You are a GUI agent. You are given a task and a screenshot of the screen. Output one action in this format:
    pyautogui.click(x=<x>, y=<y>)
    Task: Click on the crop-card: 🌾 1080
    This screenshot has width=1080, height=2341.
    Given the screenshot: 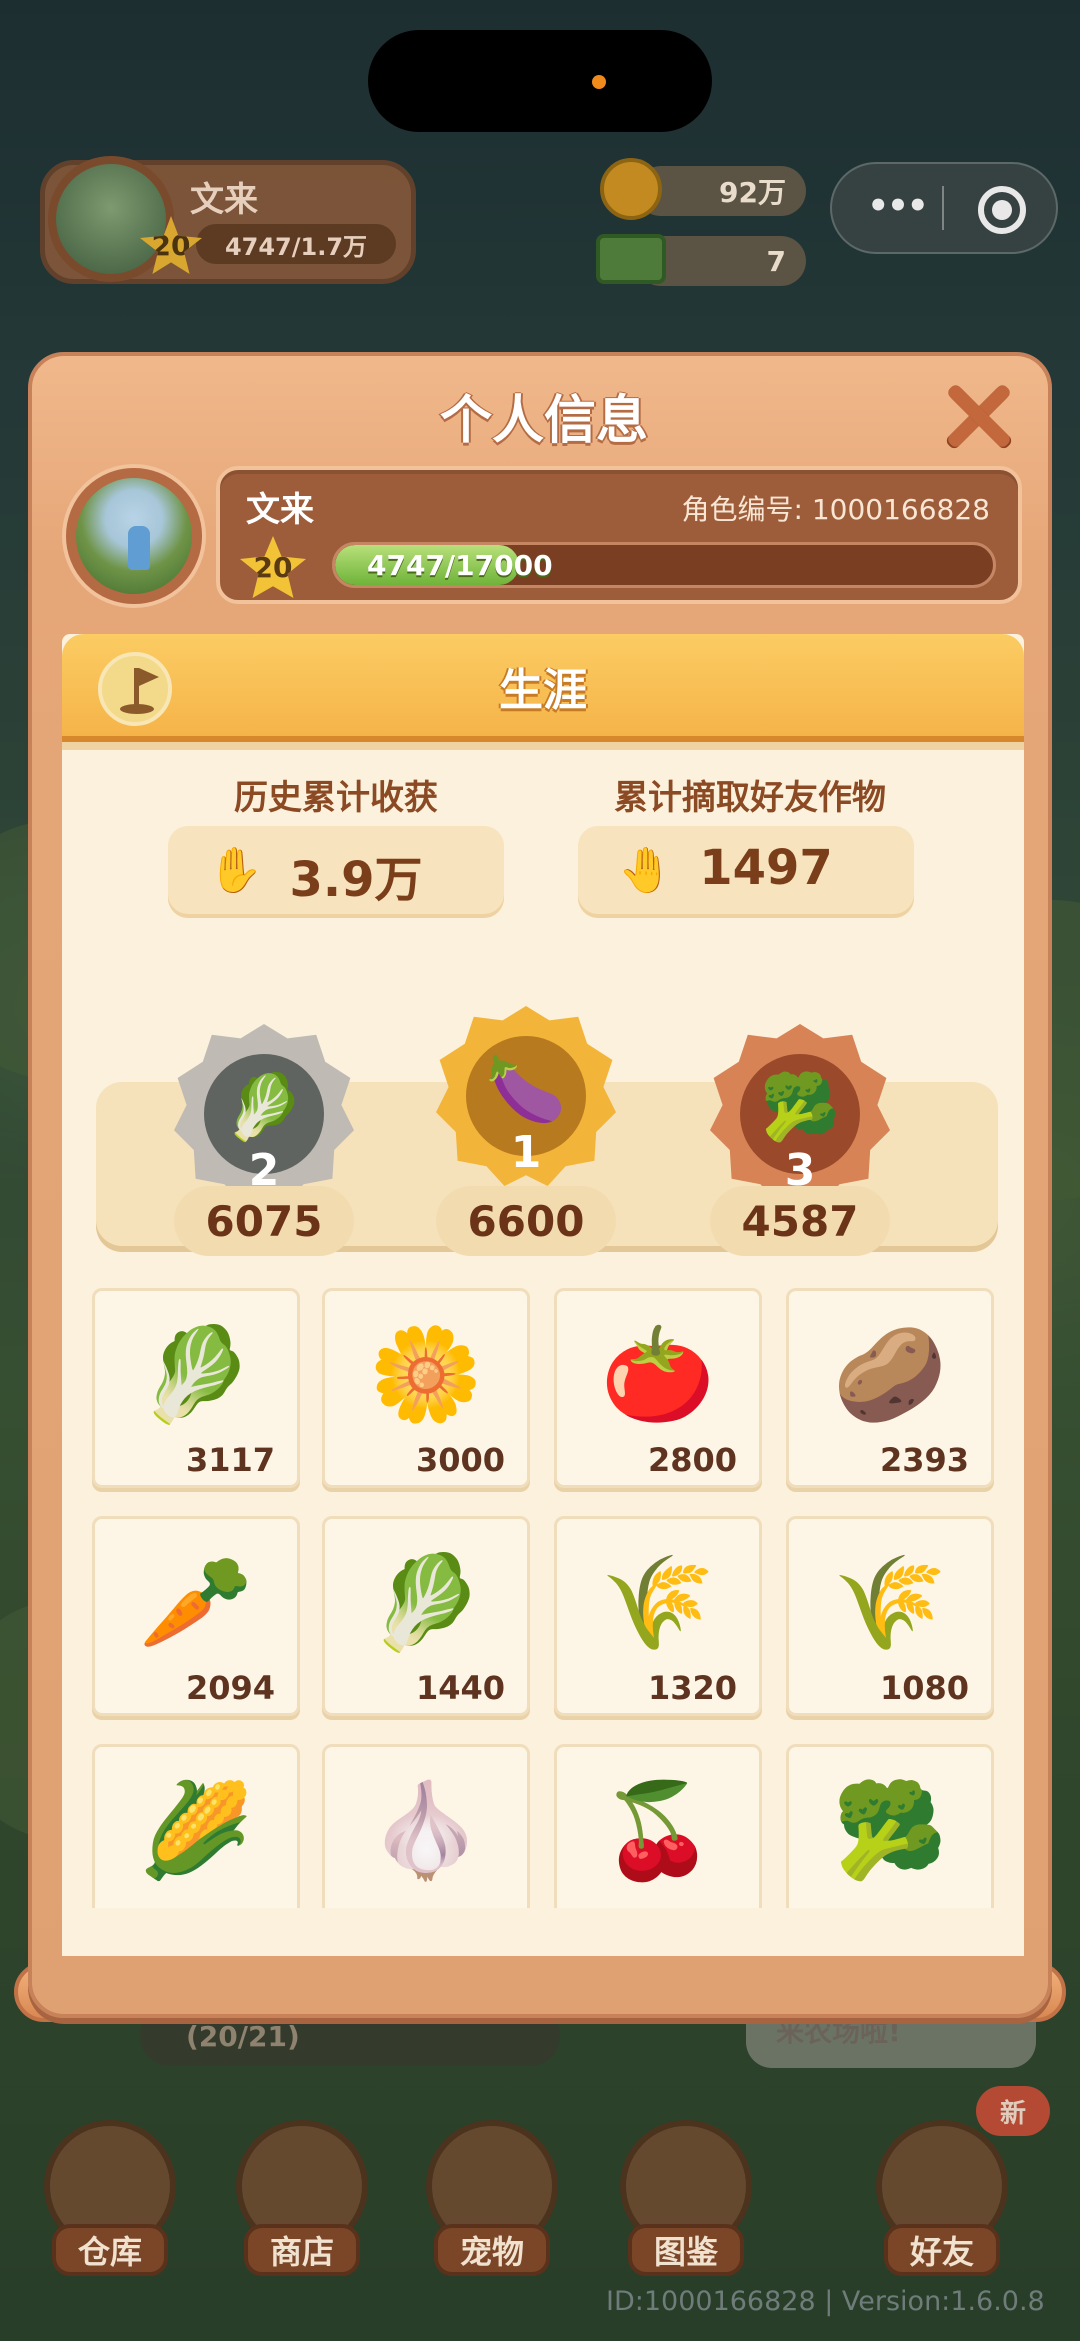 What is the action you would take?
    pyautogui.click(x=890, y=1616)
    